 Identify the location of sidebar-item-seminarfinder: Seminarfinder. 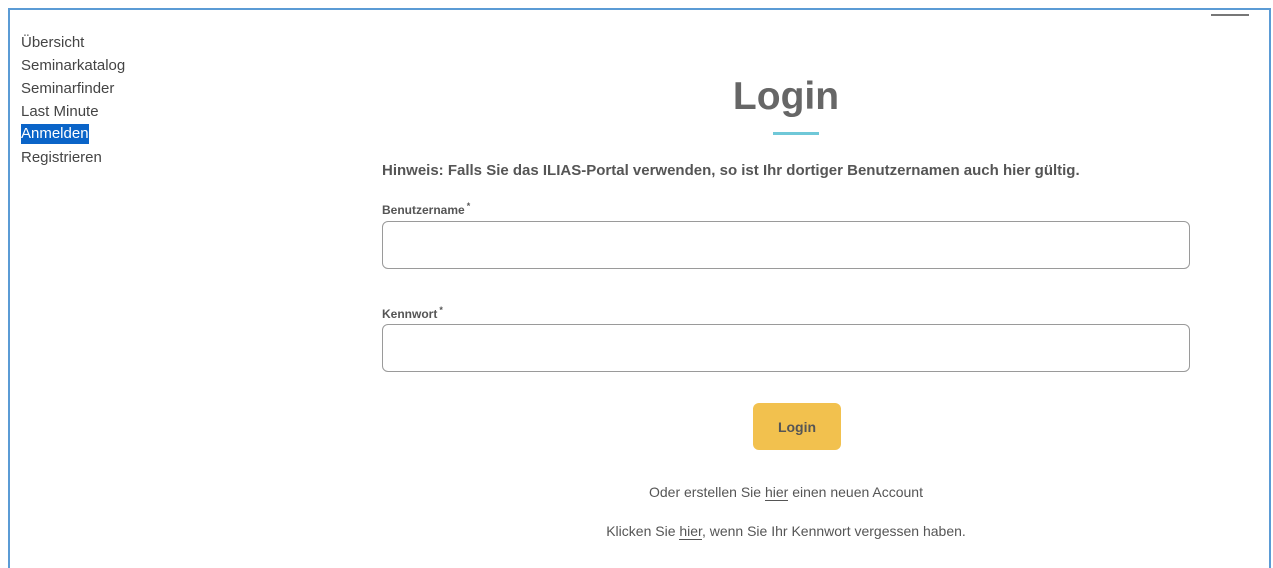
(73, 88).